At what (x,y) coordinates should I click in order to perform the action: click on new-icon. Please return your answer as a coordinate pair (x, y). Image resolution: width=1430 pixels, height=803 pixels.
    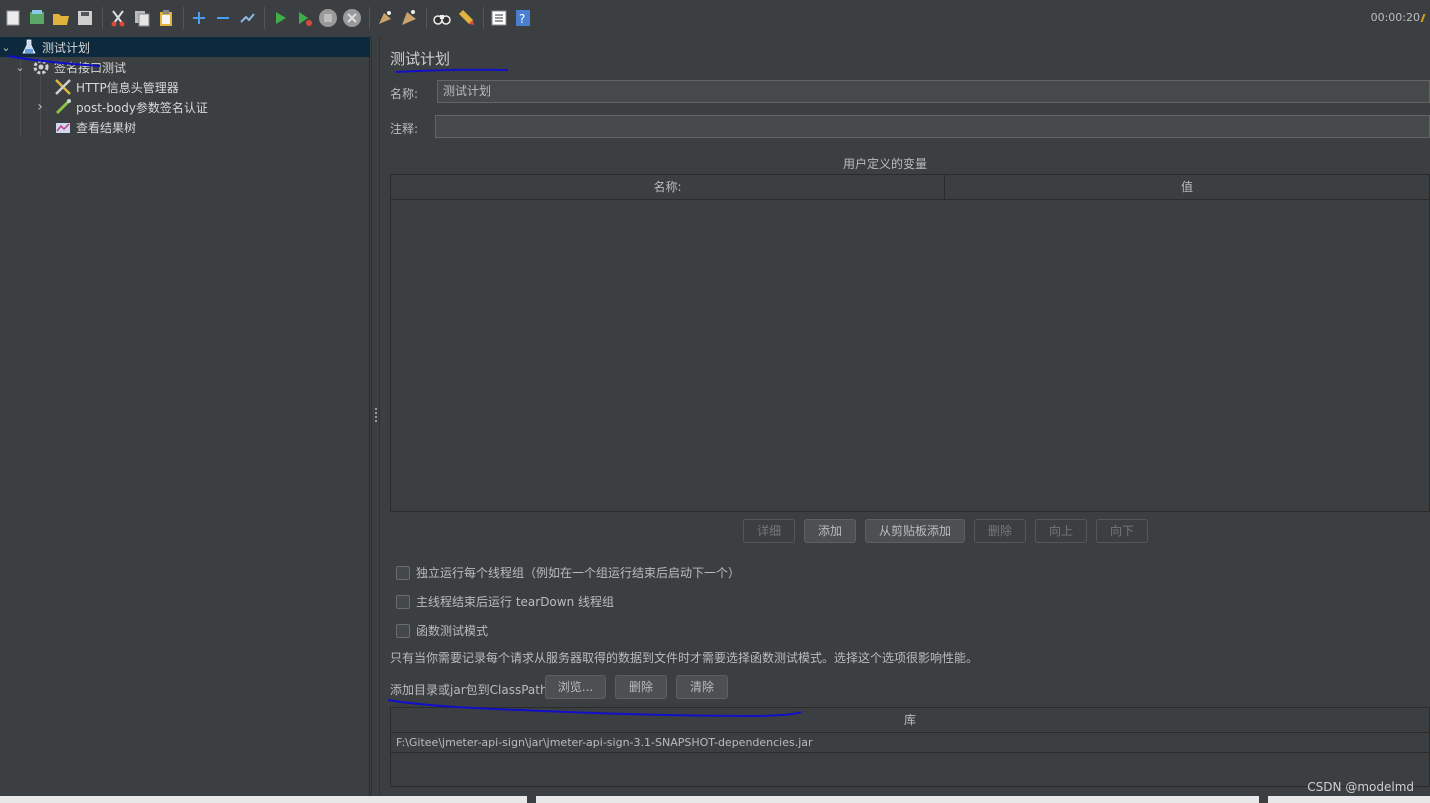
    Looking at the image, I should click on (13, 18).